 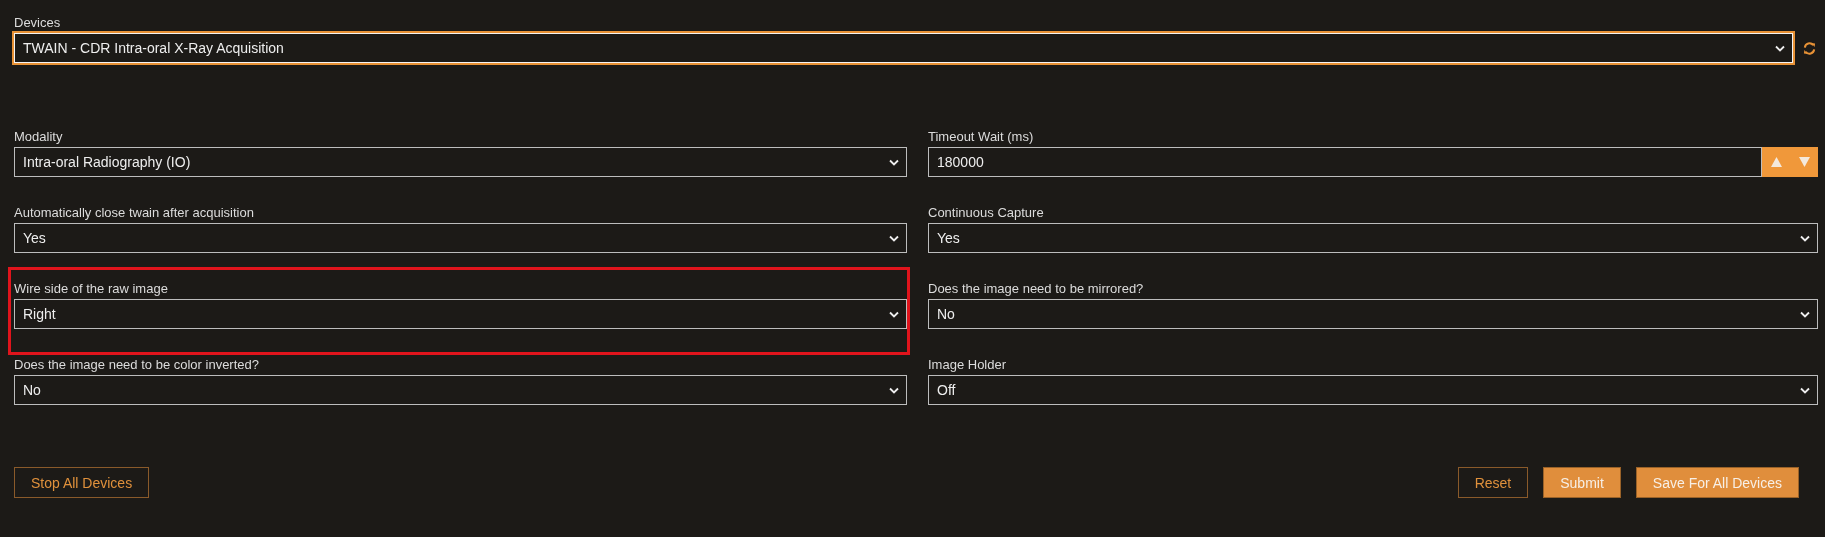 I want to click on triangle-down-icon, so click(x=1804, y=162).